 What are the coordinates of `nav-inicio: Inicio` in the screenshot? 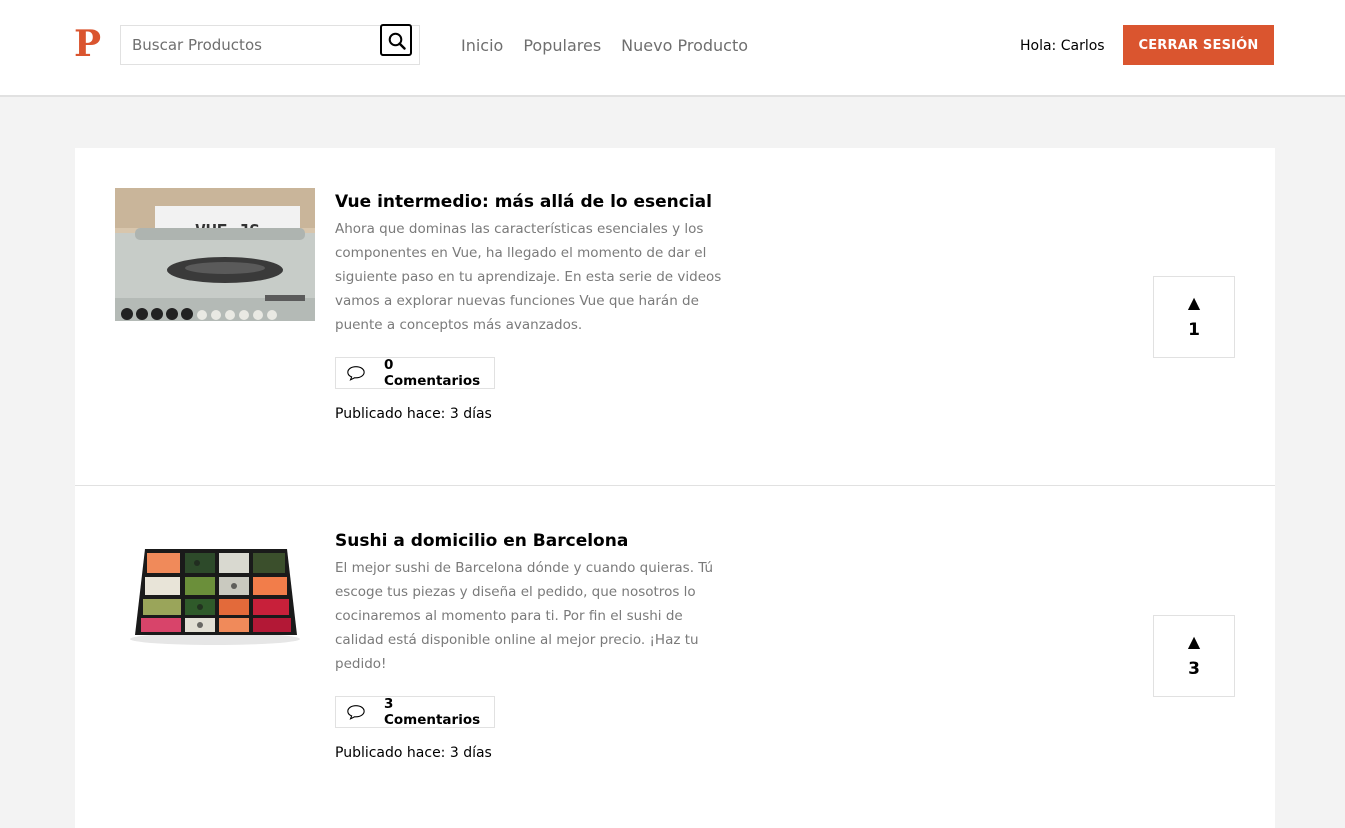 It's located at (482, 46).